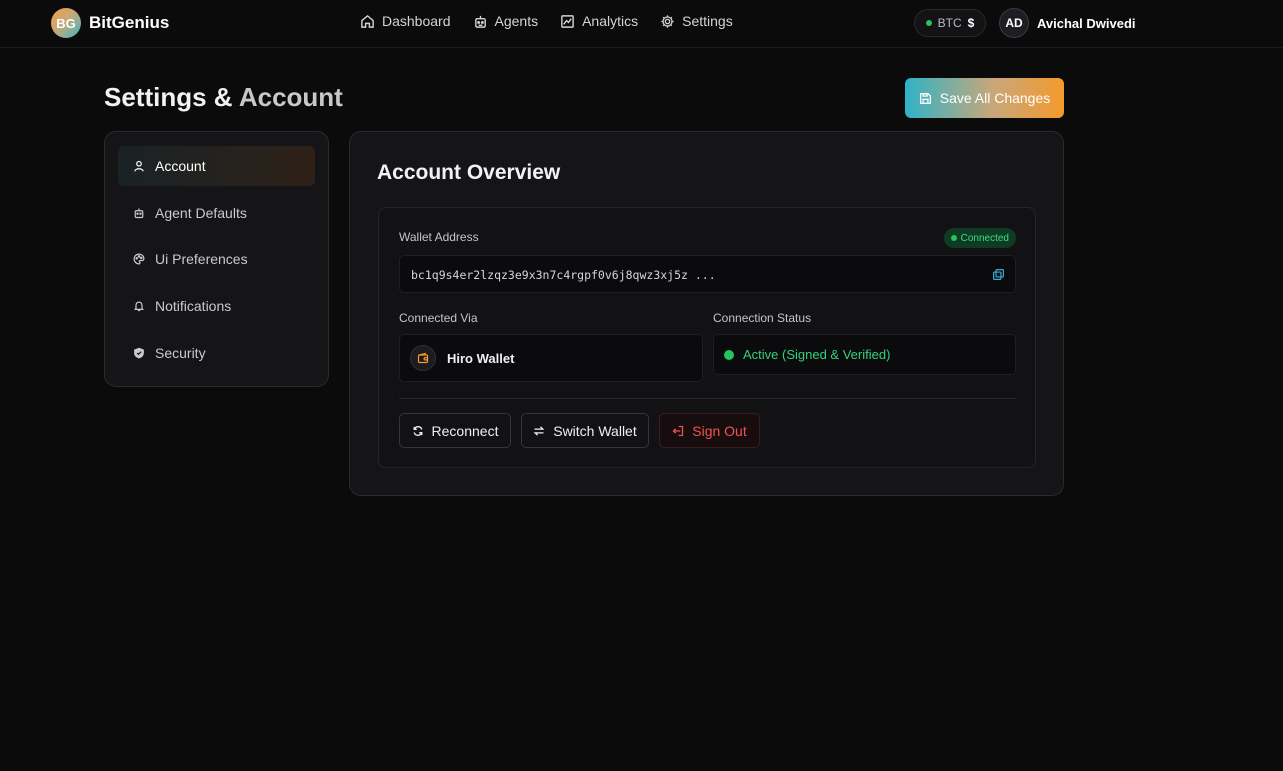 Image resolution: width=1283 pixels, height=771 pixels. I want to click on page-title-part1: Settings &, so click(168, 97).